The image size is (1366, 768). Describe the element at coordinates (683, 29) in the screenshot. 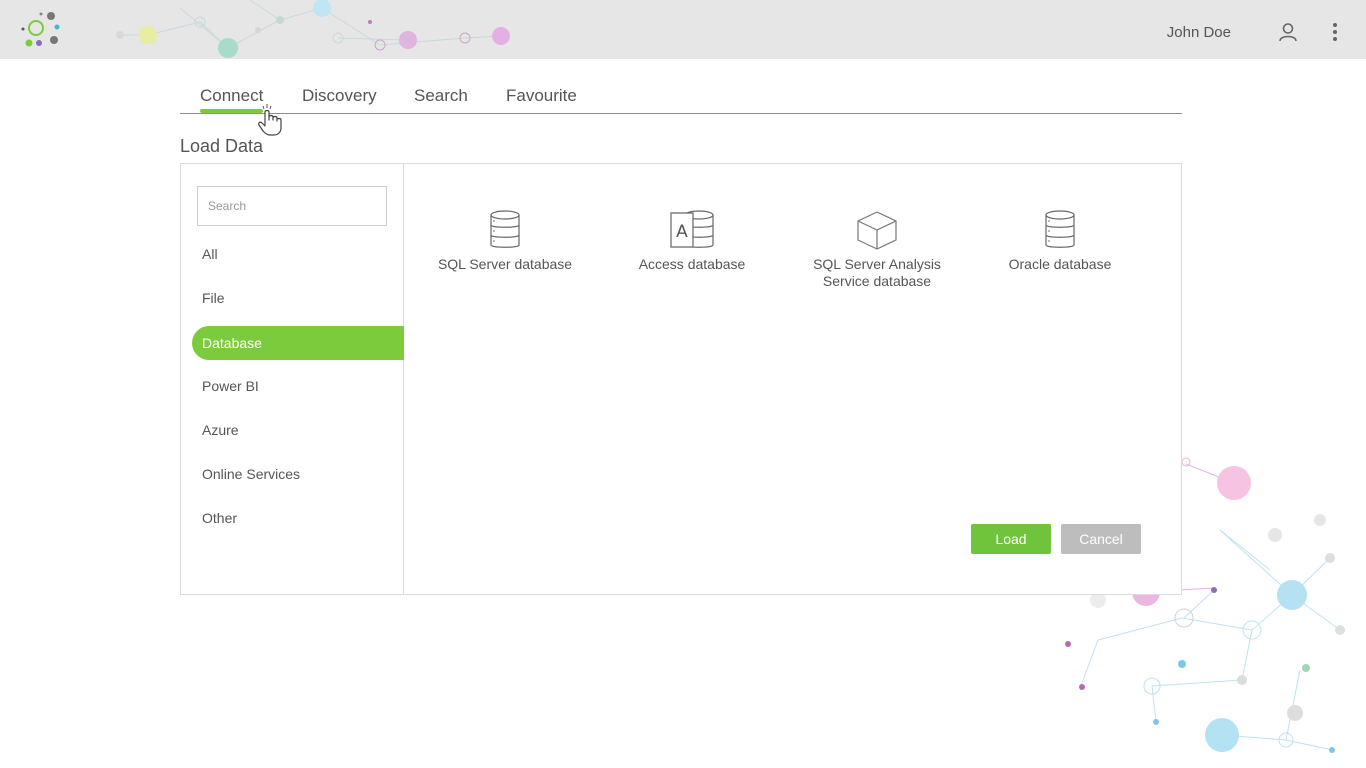

I see `top-bar: John Doe` at that location.